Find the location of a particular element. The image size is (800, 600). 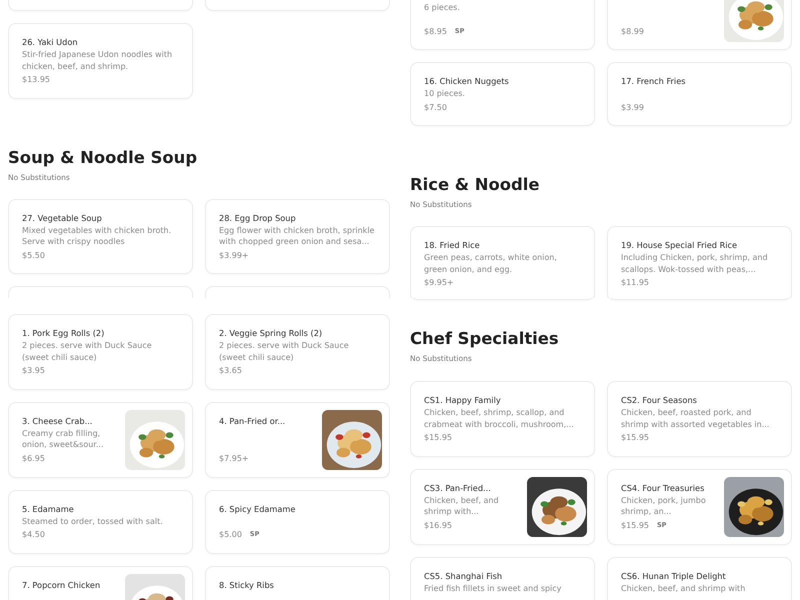

item-description: Stir-fried Japanese Udon noodles with chicken, beef, and shrimp. is located at coordinates (98, 60).